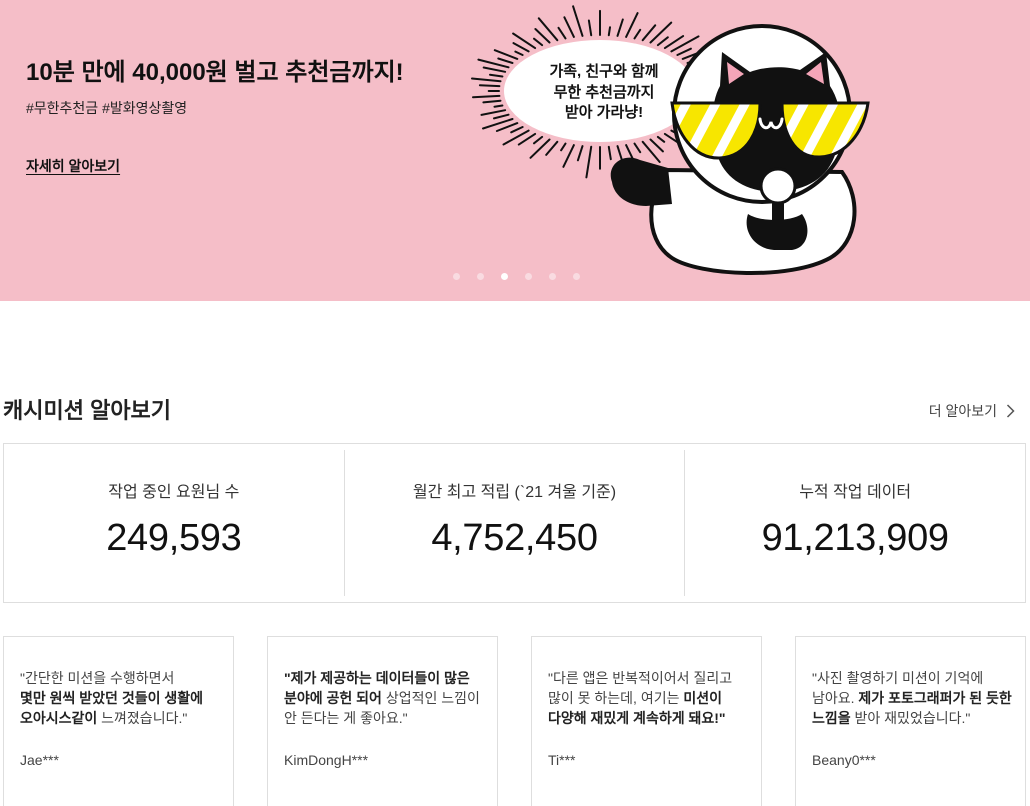 The height and width of the screenshot is (806, 1030). What do you see at coordinates (562, 760) in the screenshot?
I see `review-author: Ti***` at bounding box center [562, 760].